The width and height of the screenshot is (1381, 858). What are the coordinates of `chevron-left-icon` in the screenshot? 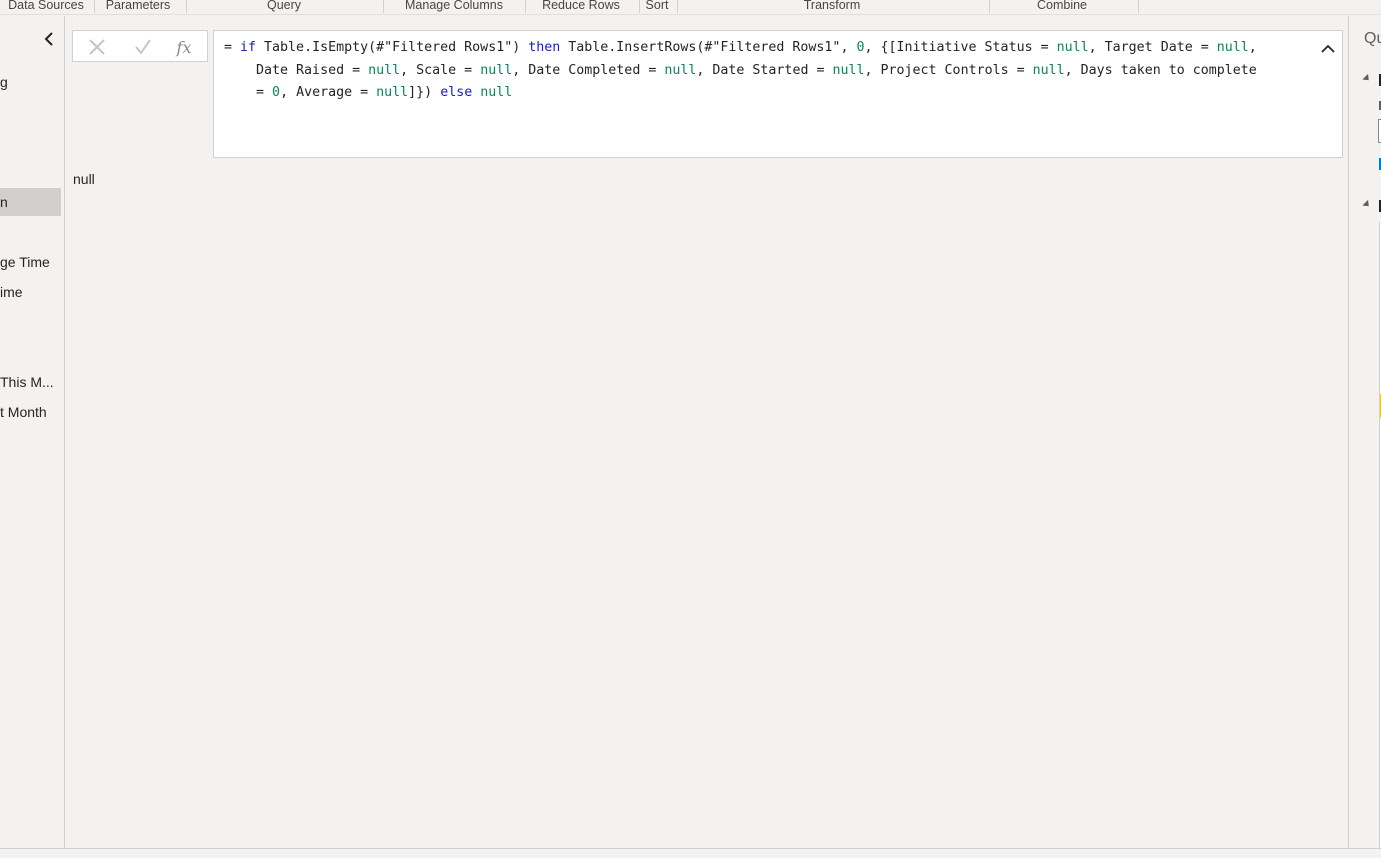 It's located at (48, 39).